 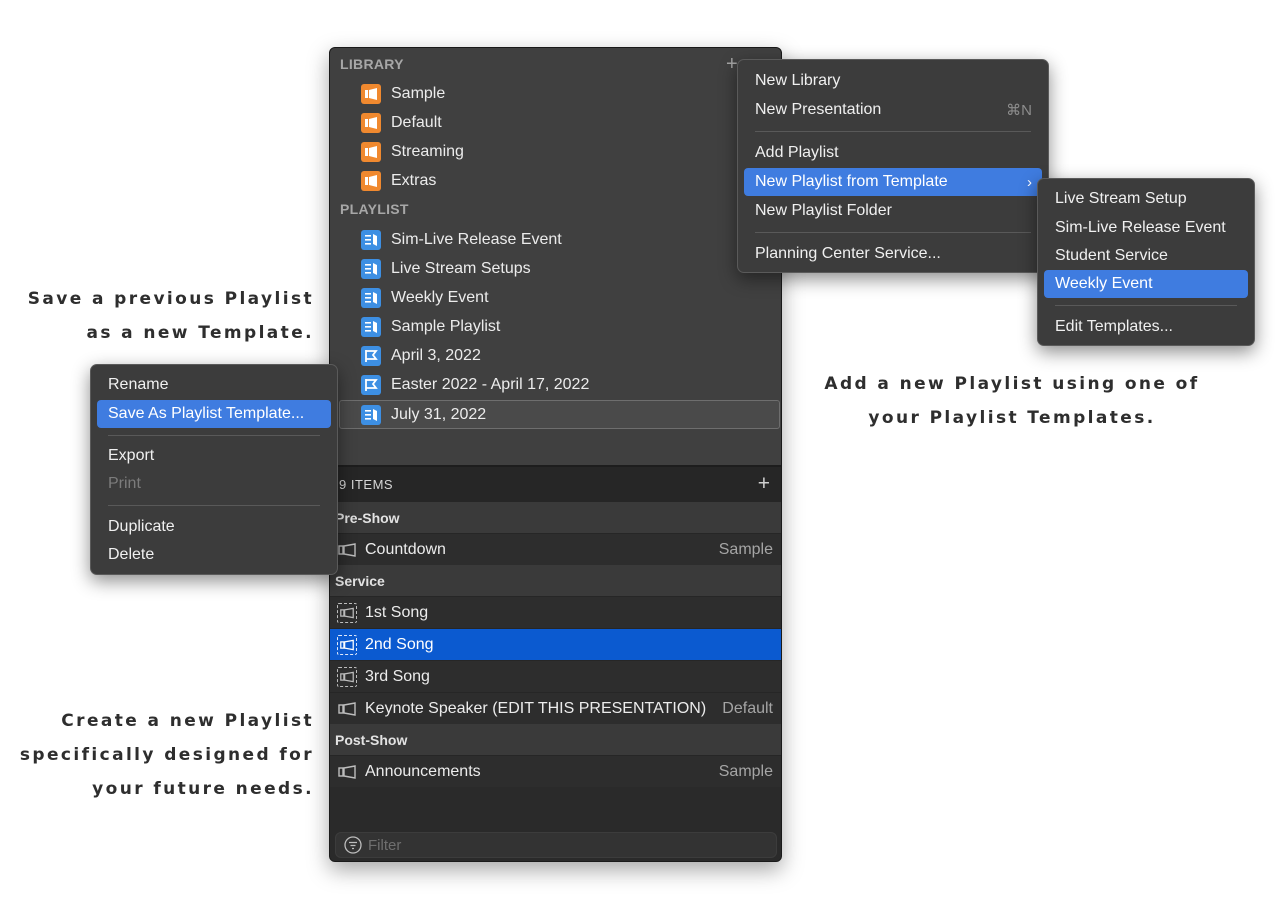 I want to click on library-item-default: Default, so click(x=555, y=122).